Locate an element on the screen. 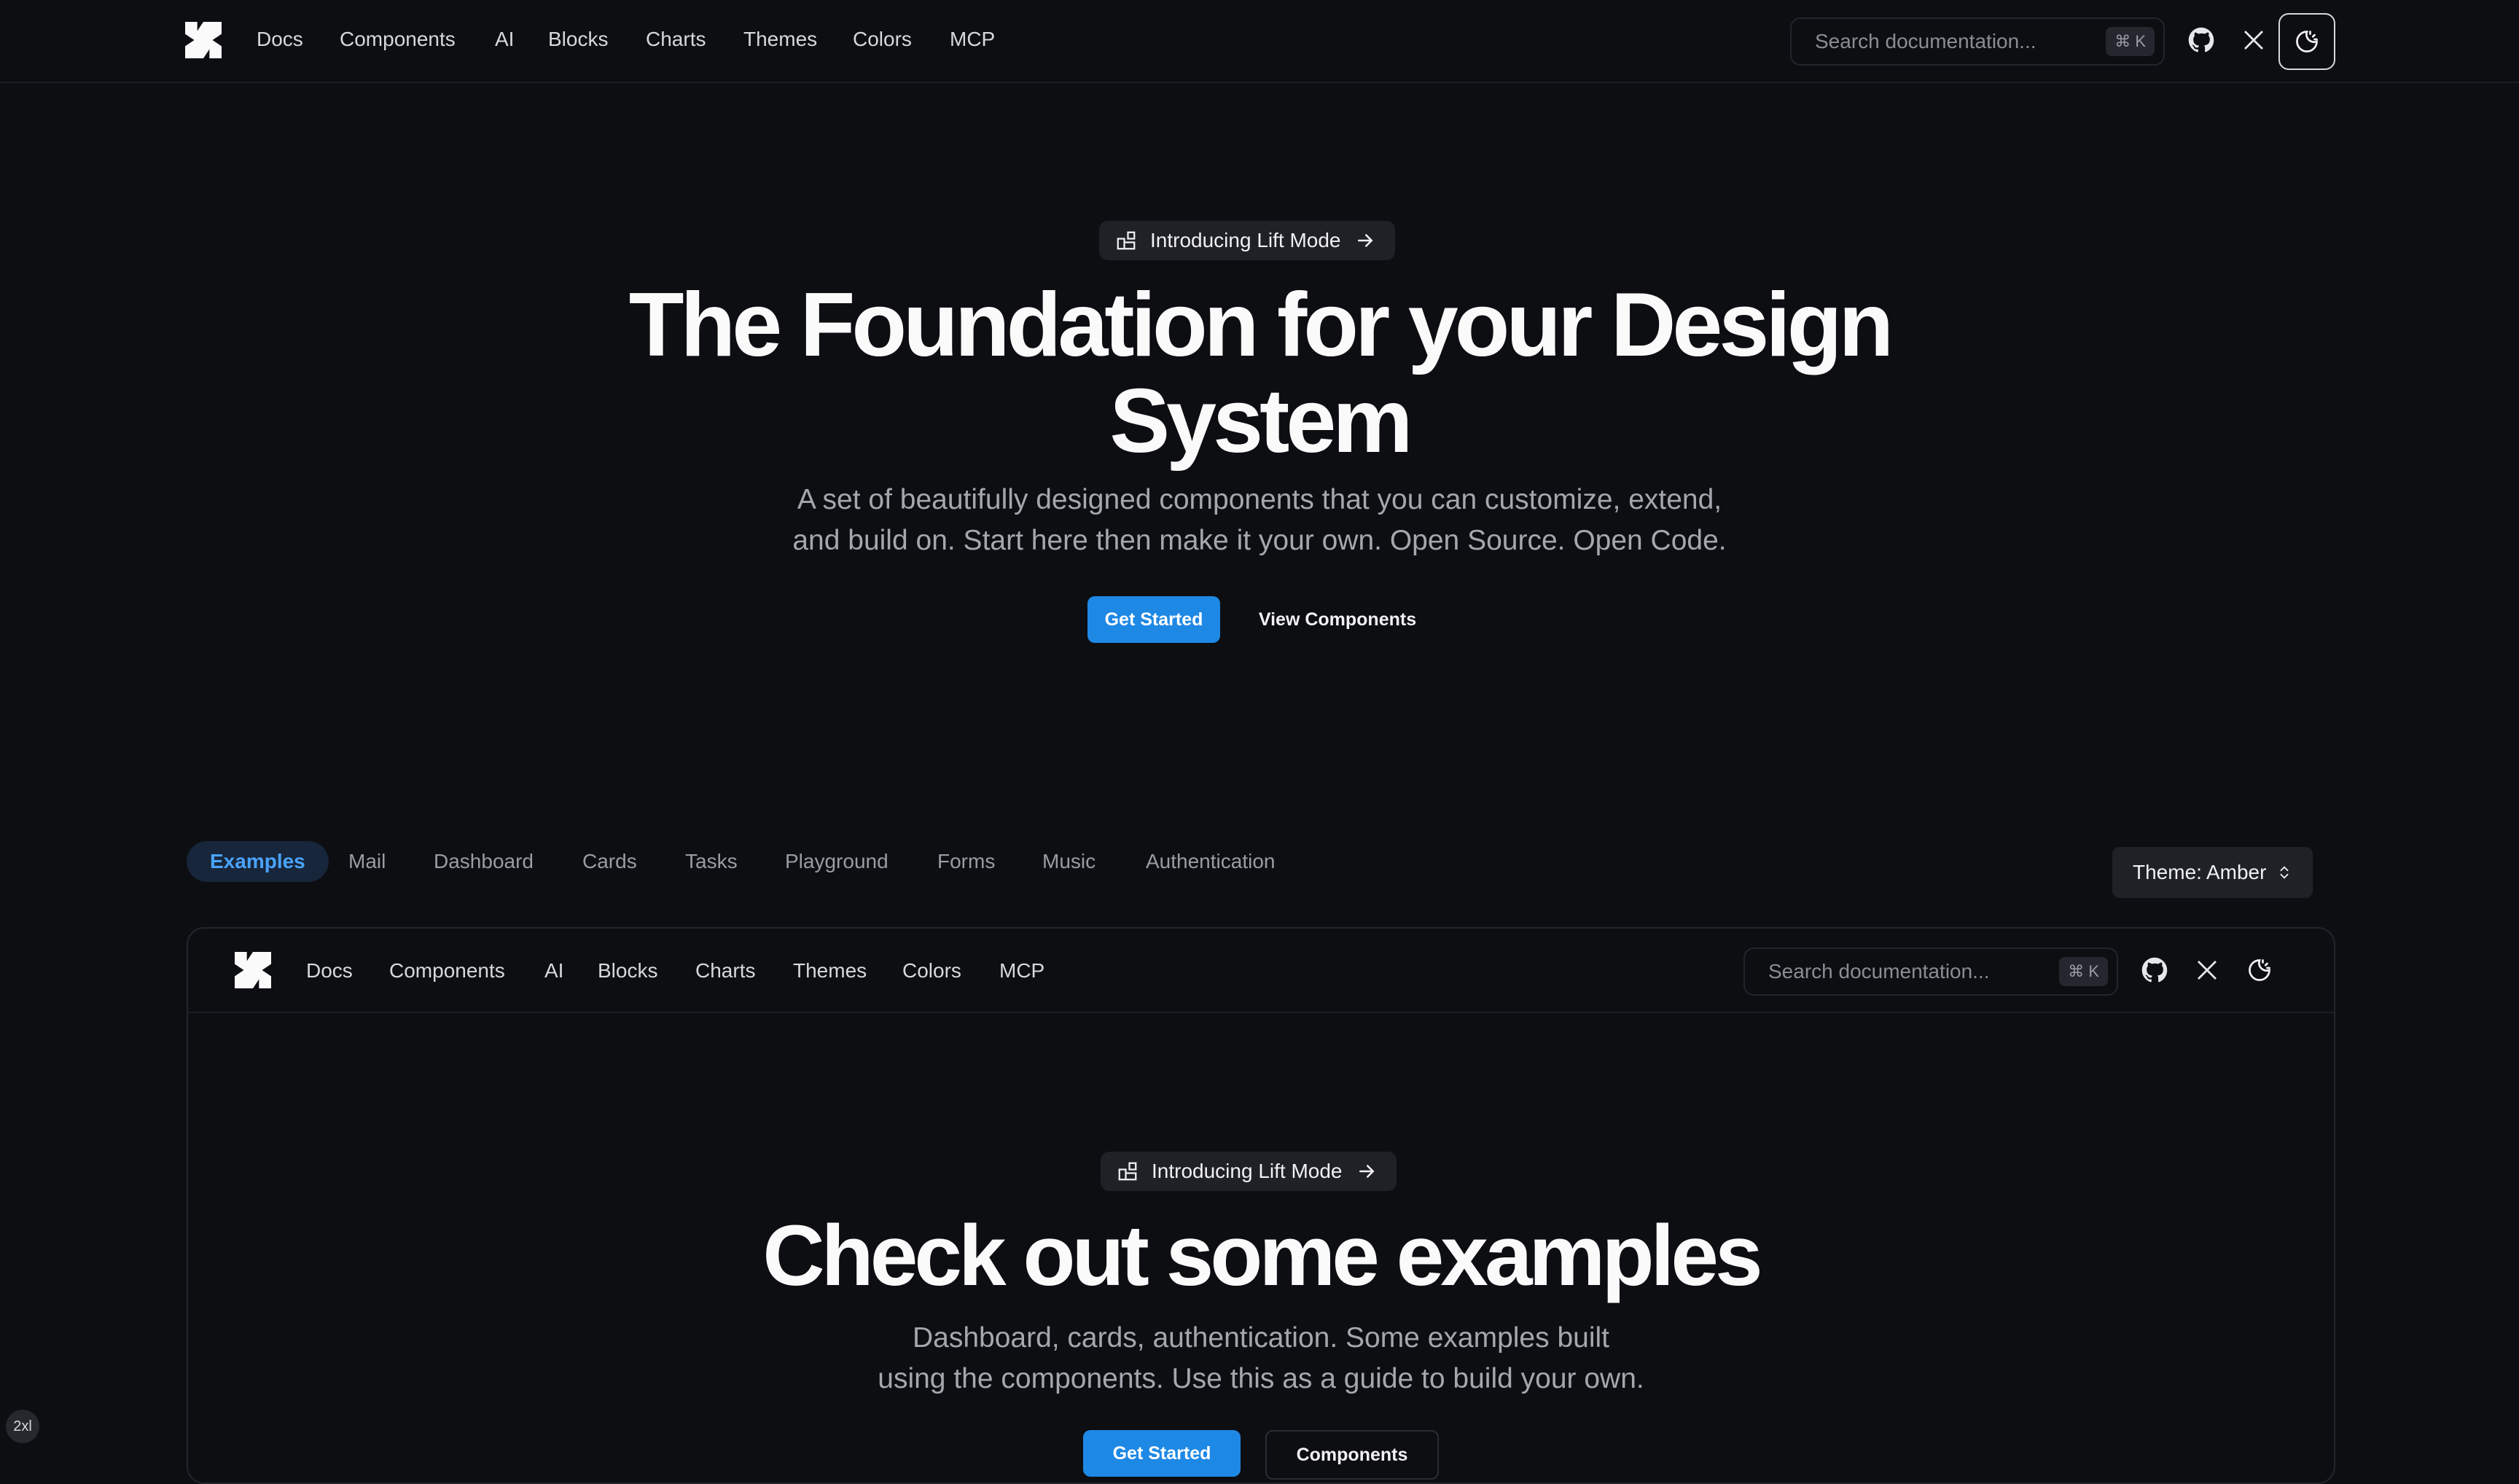 The height and width of the screenshot is (1484, 2519). tab-mail: Mail is located at coordinates (367, 861).